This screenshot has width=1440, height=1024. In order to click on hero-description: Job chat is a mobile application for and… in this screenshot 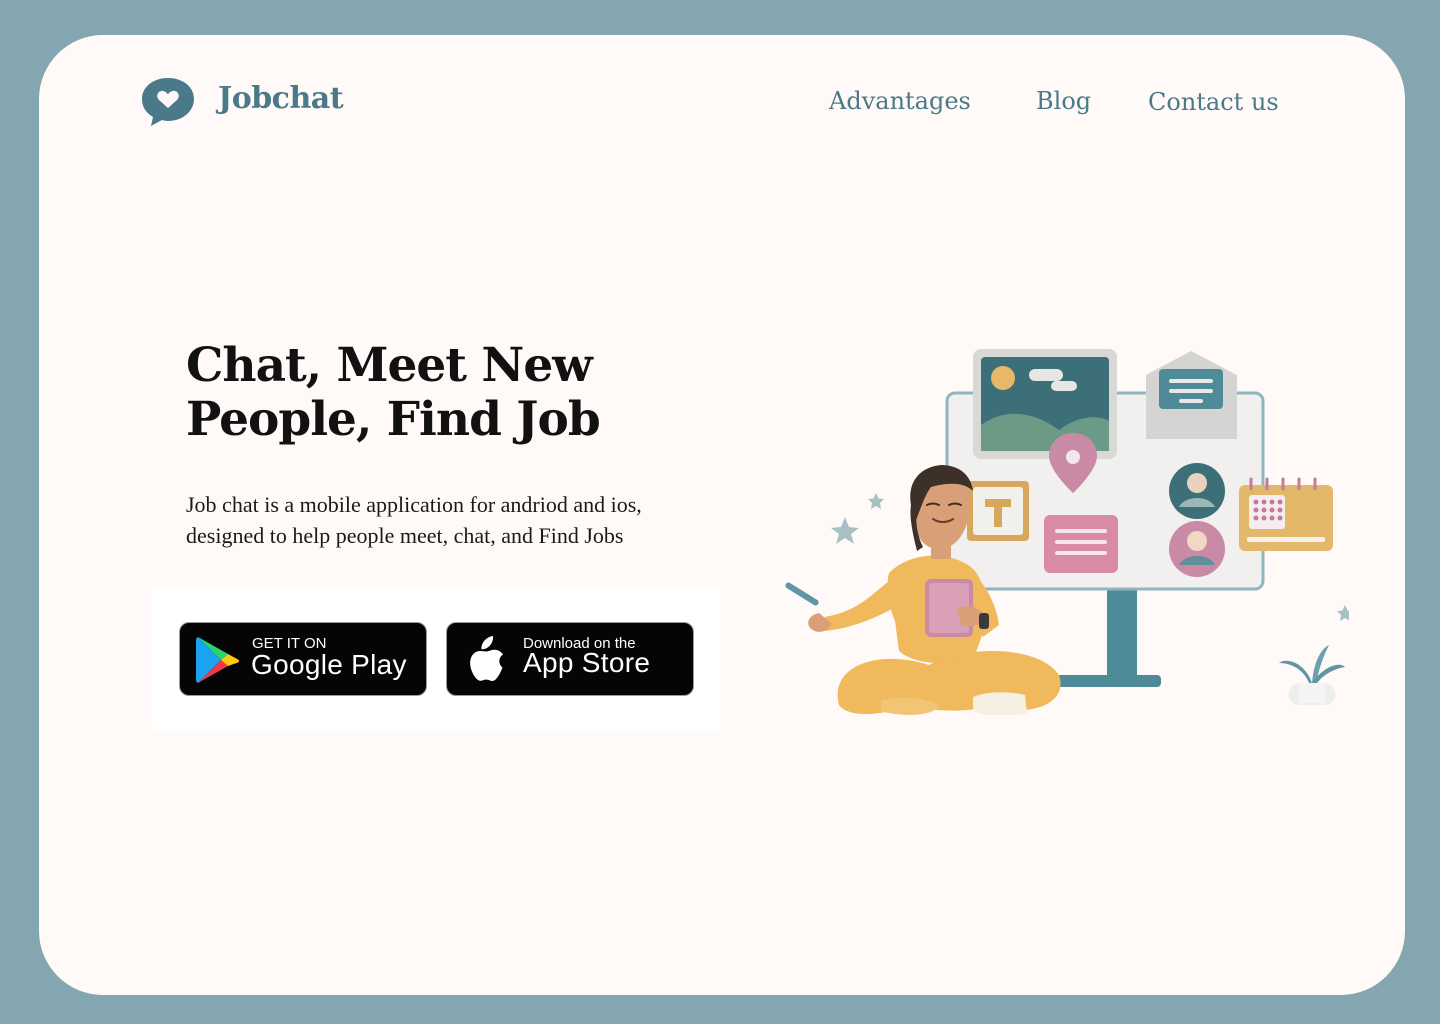, I will do `click(414, 520)`.